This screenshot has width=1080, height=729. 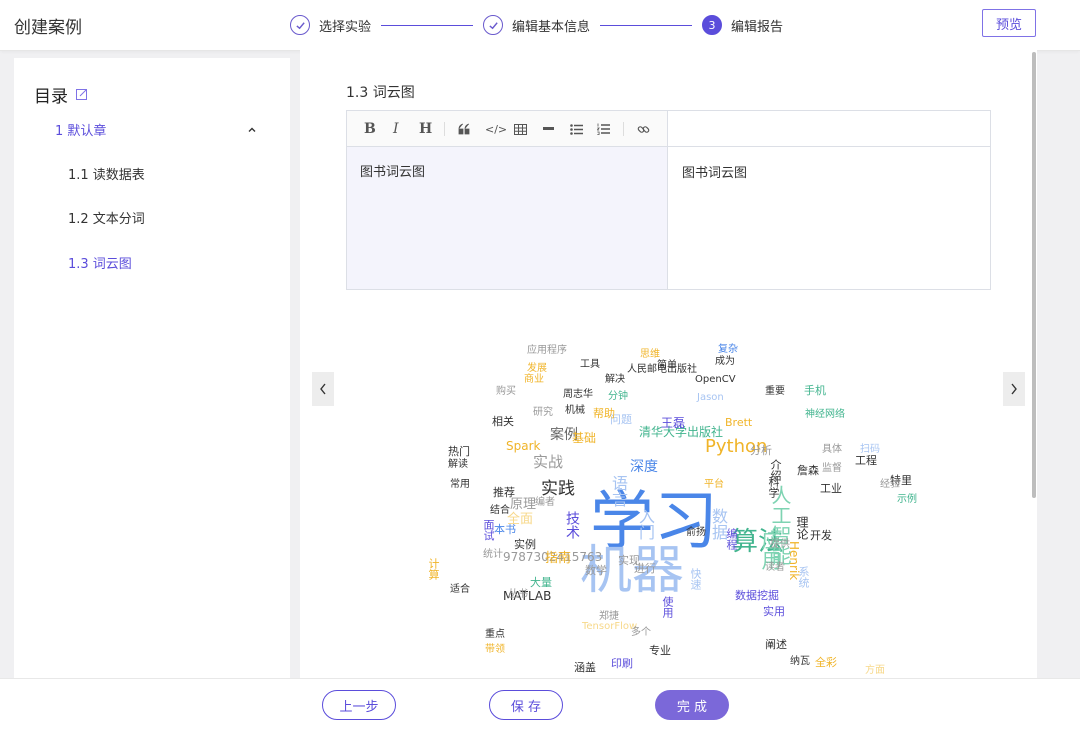 I want to click on wordcloud-word: 系统, so click(x=803, y=577).